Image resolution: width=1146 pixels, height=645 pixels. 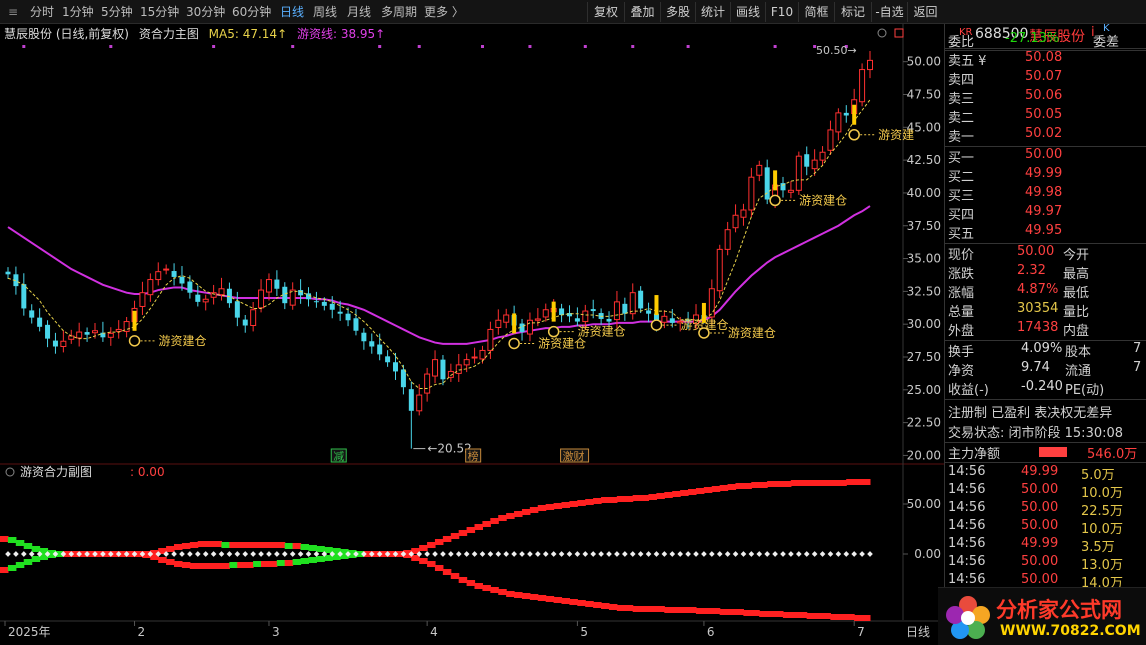 What do you see at coordinates (1044, 76) in the screenshot?
I see `ask-price: 50.07` at bounding box center [1044, 76].